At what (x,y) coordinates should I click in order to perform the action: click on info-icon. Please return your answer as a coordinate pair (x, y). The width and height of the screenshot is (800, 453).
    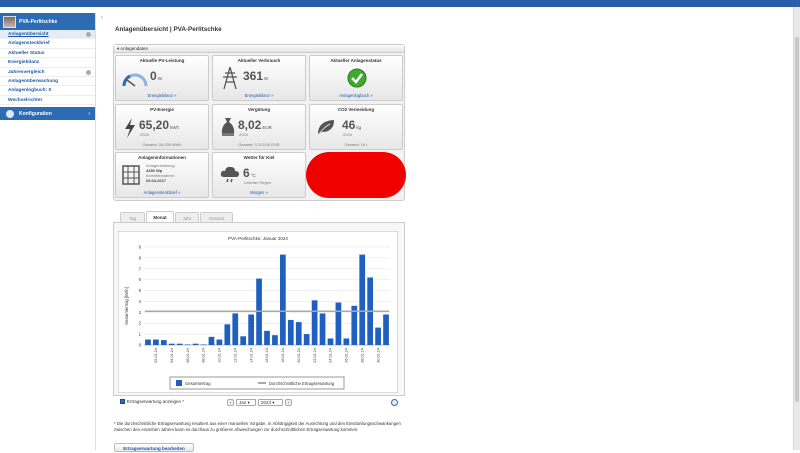
    Looking at the image, I should click on (88, 72).